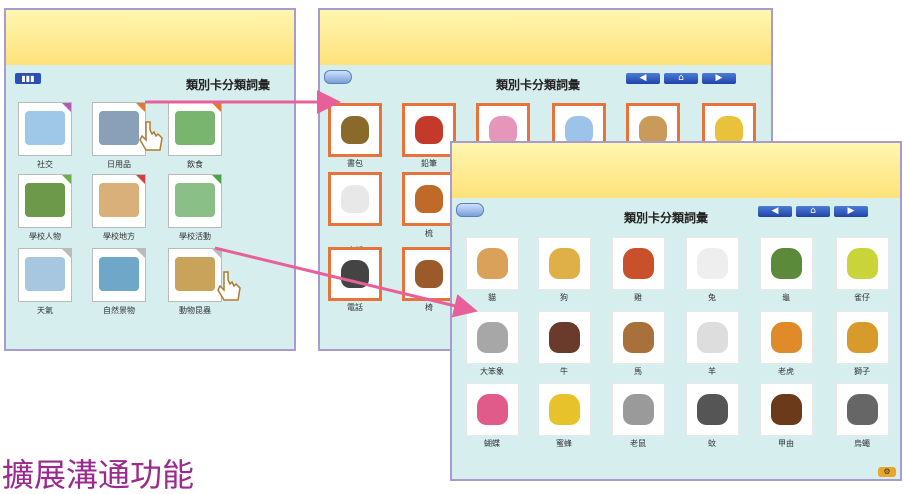  I want to click on animal-label: 老鼠, so click(638, 443).